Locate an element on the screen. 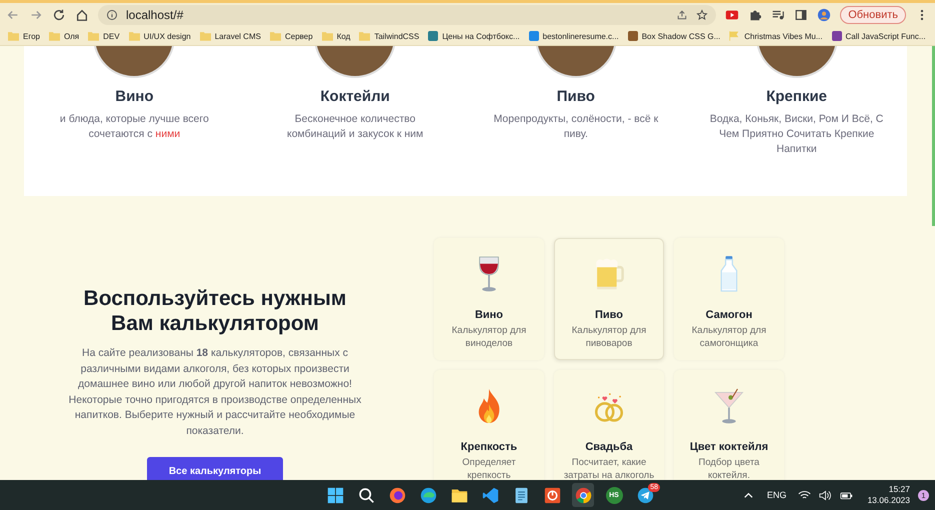 The height and width of the screenshot is (510, 935). info-icon is located at coordinates (112, 15).